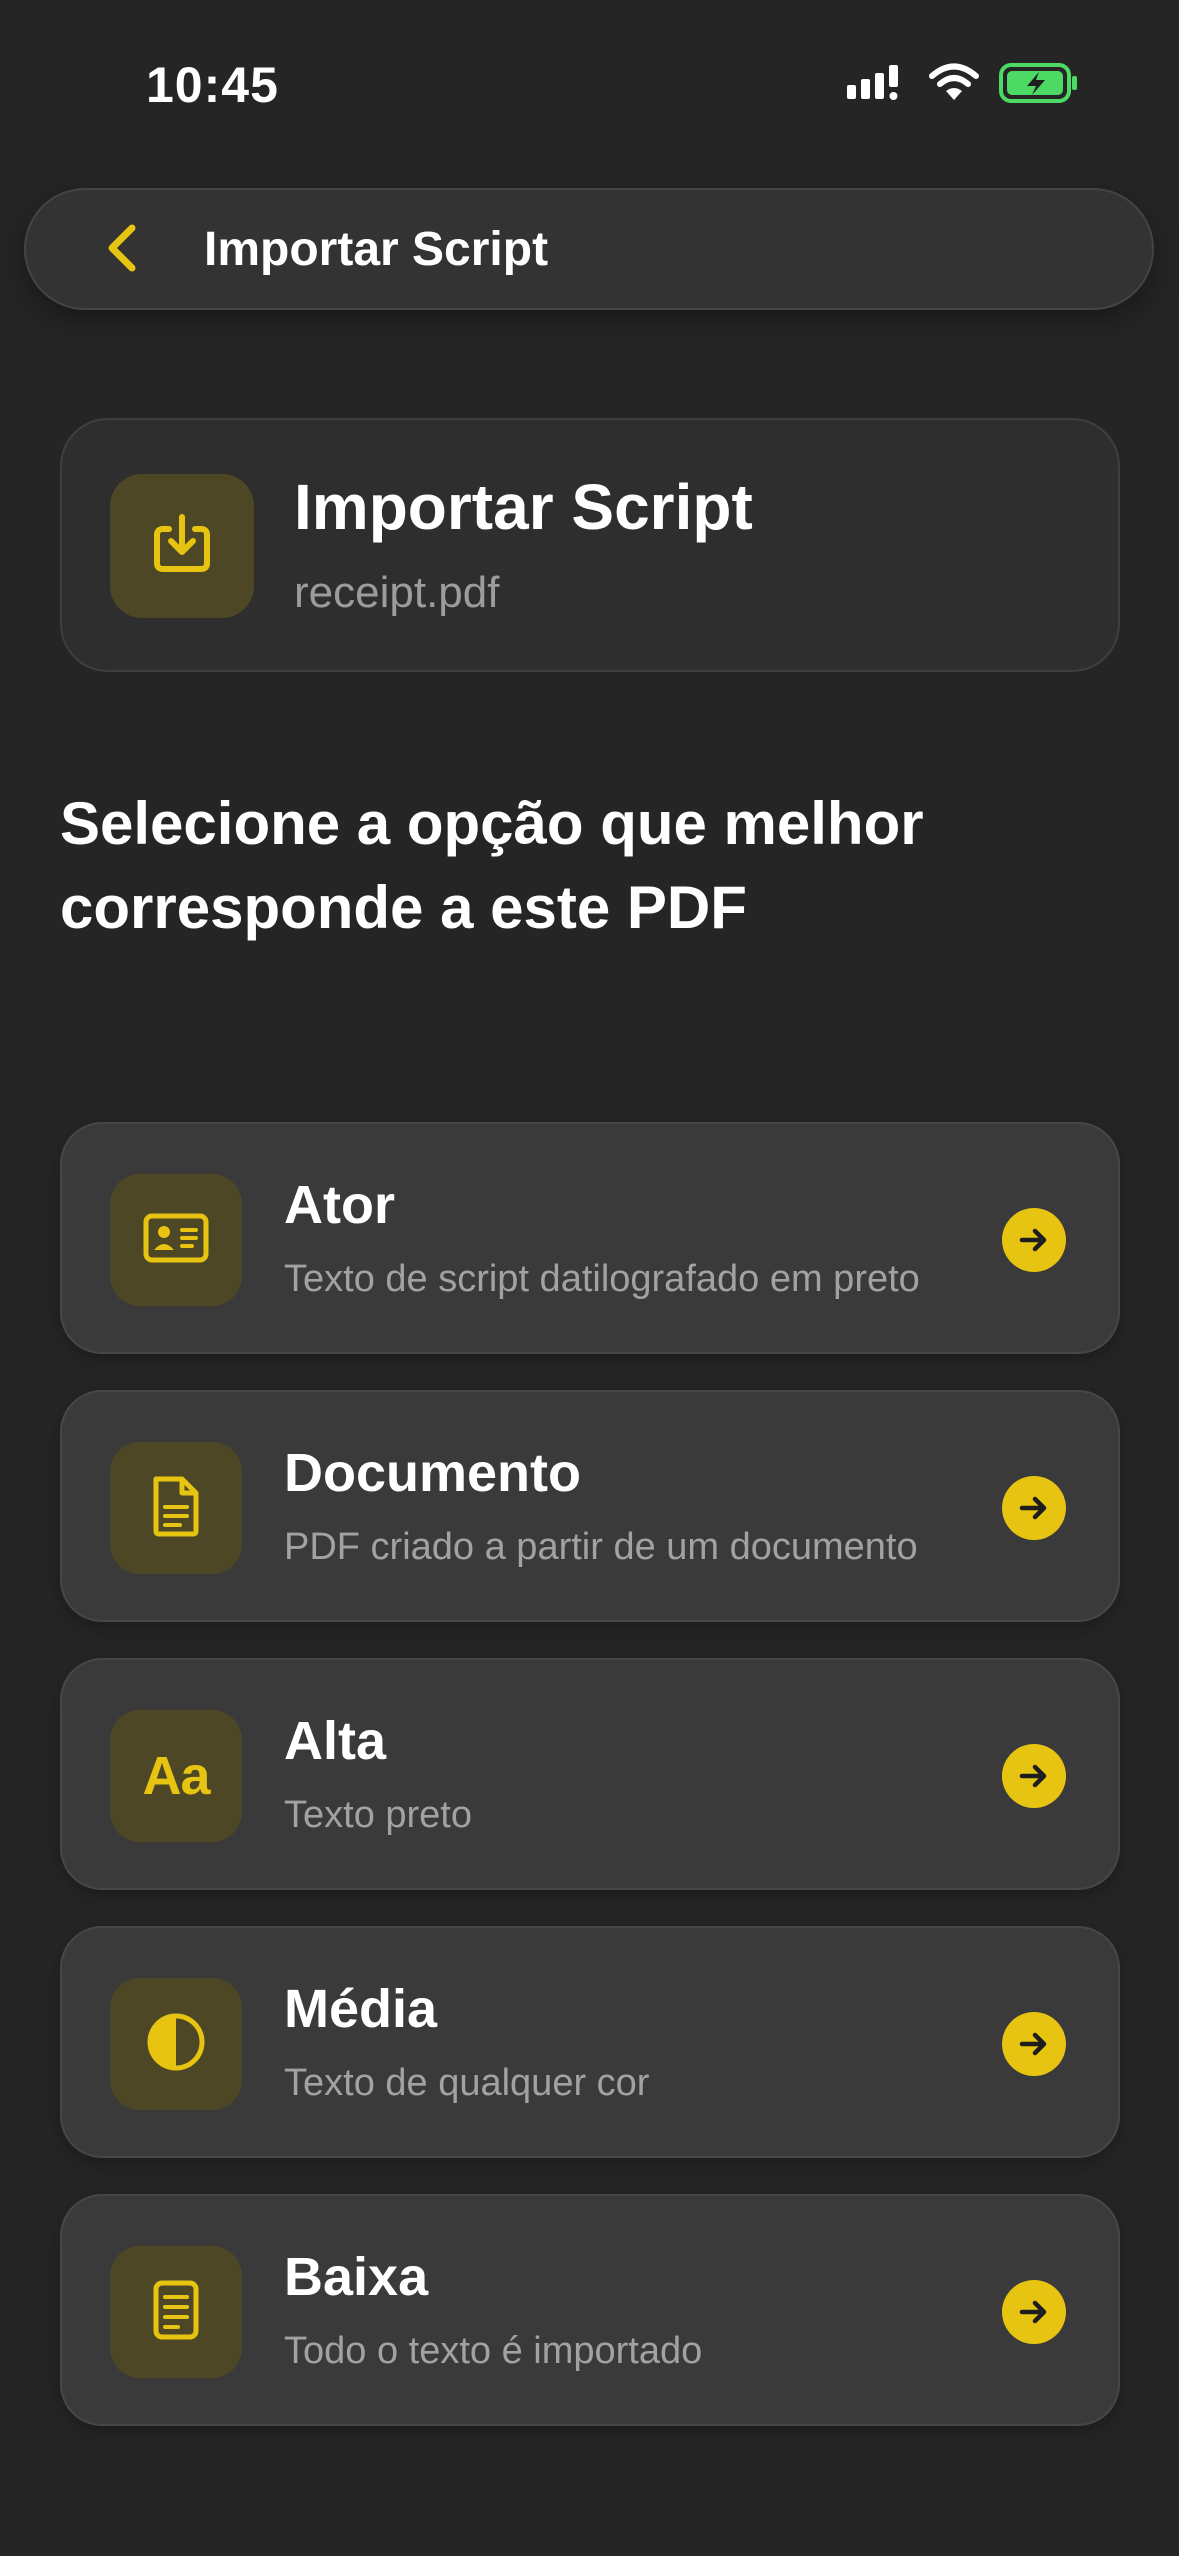 The image size is (1179, 2556). I want to click on option-title: Média, so click(361, 2009).